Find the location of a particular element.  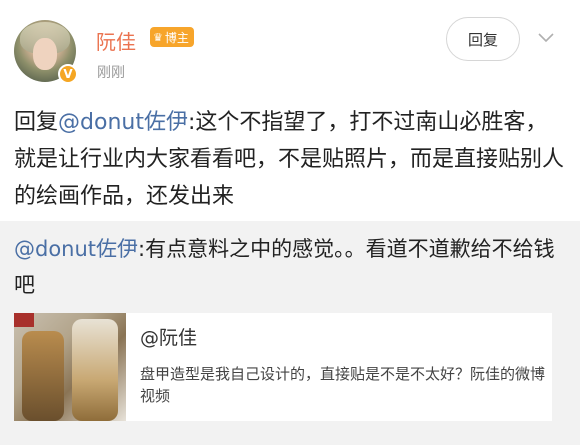

card-title: @阮佳 is located at coordinates (168, 336).